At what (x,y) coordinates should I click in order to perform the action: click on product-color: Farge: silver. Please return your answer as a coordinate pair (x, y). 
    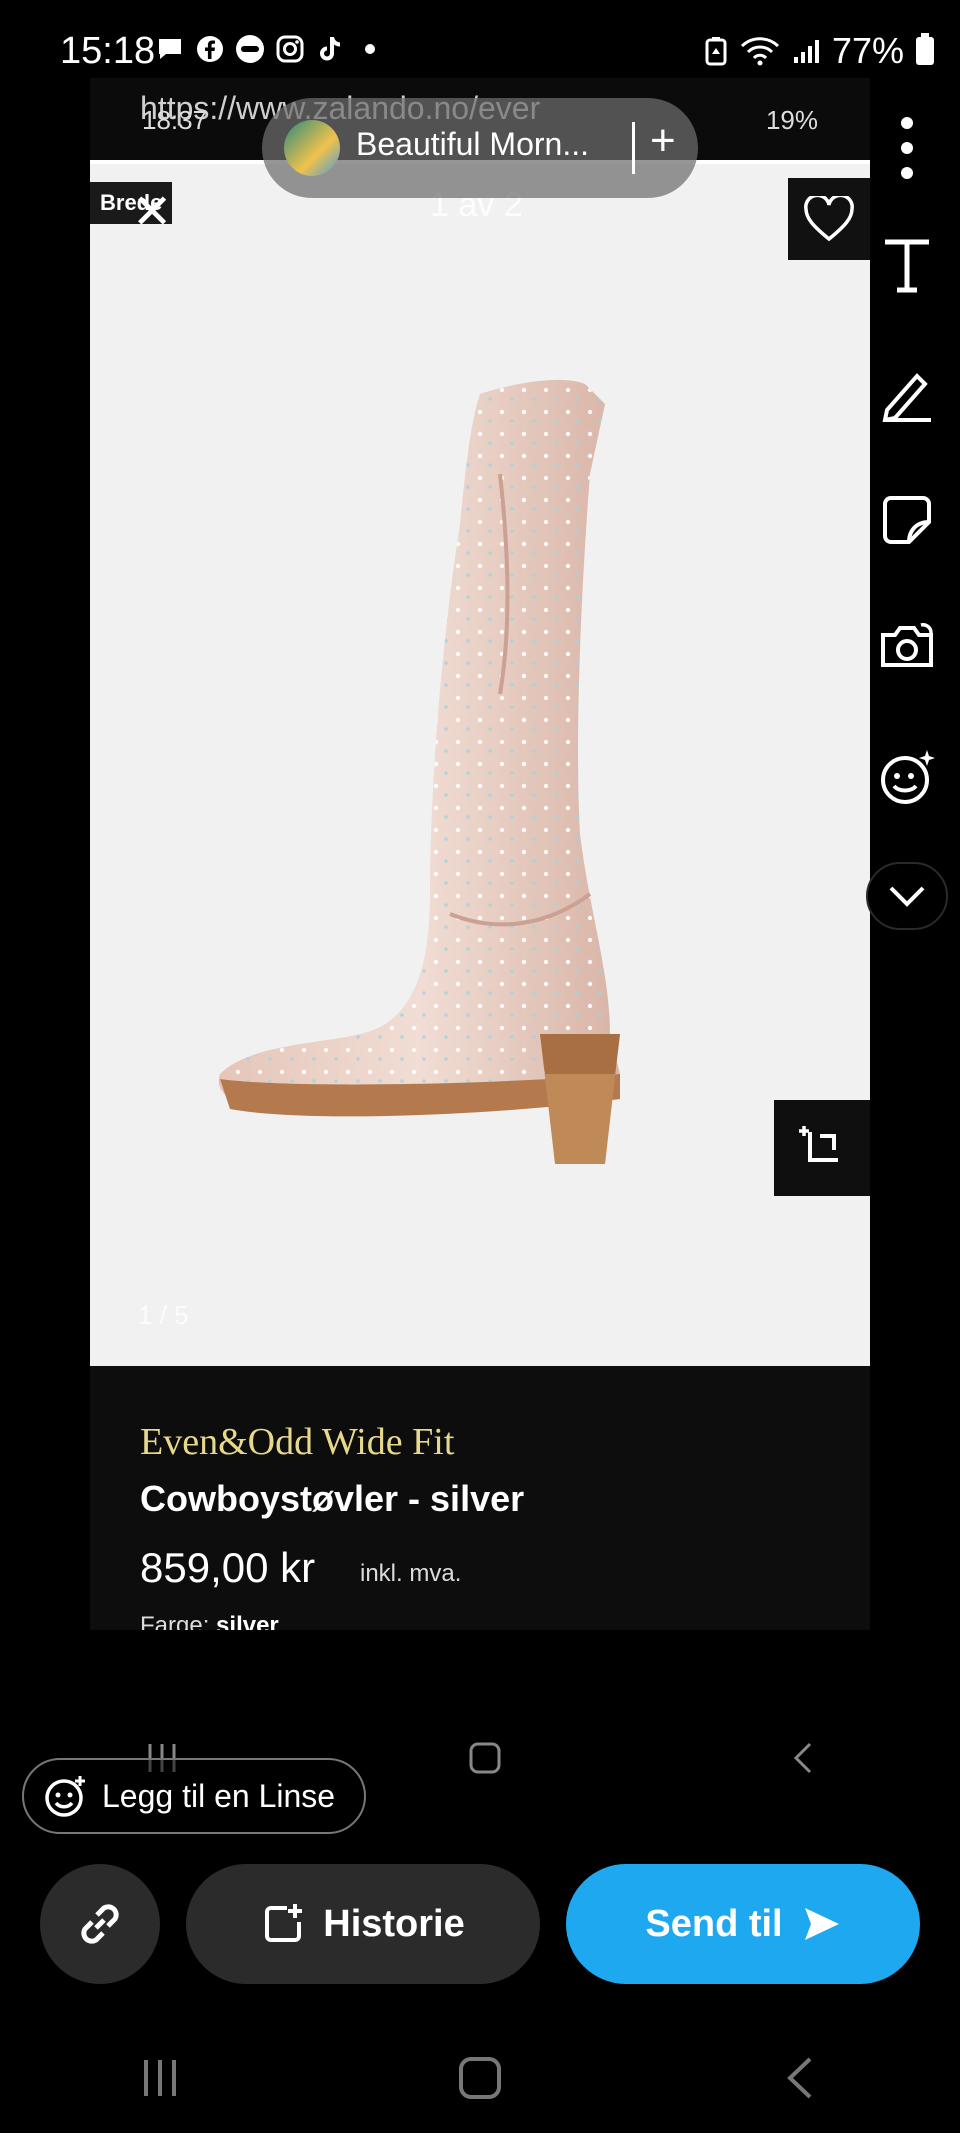
    Looking at the image, I should click on (209, 1621).